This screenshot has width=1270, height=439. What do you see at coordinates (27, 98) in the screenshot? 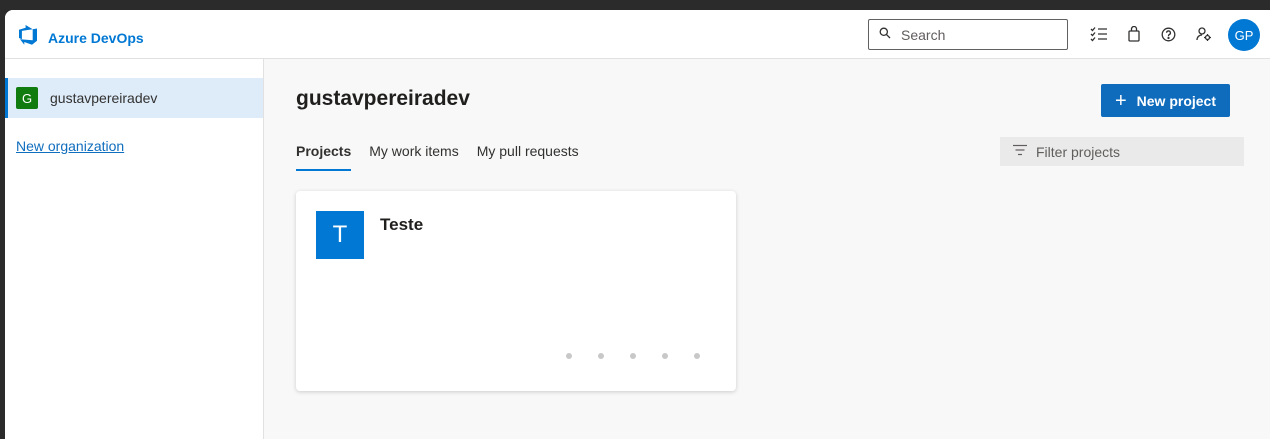
I see `organization-badge: G` at bounding box center [27, 98].